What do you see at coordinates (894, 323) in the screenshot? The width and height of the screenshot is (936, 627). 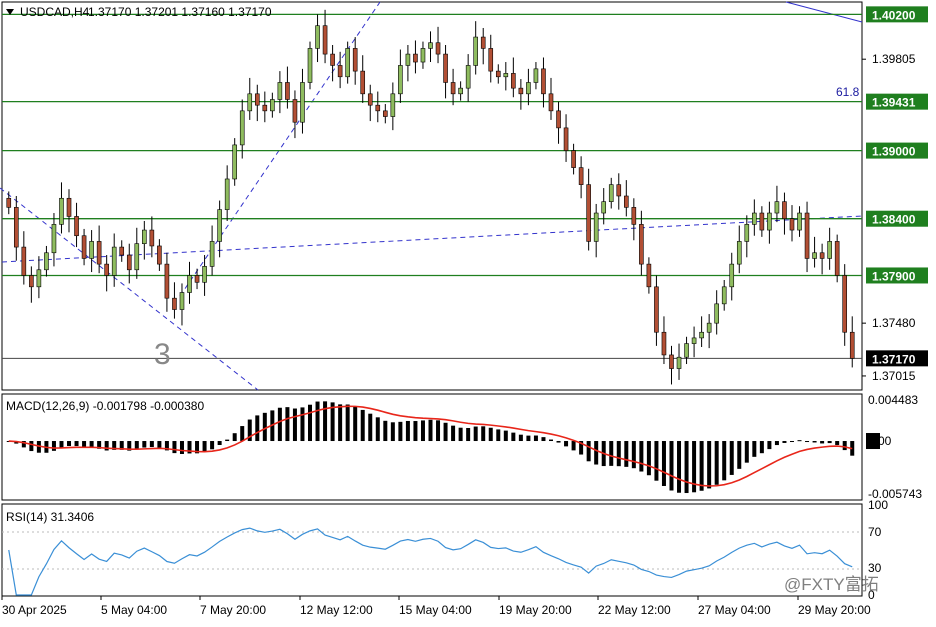 I see `y-tick-label: 1.37480` at bounding box center [894, 323].